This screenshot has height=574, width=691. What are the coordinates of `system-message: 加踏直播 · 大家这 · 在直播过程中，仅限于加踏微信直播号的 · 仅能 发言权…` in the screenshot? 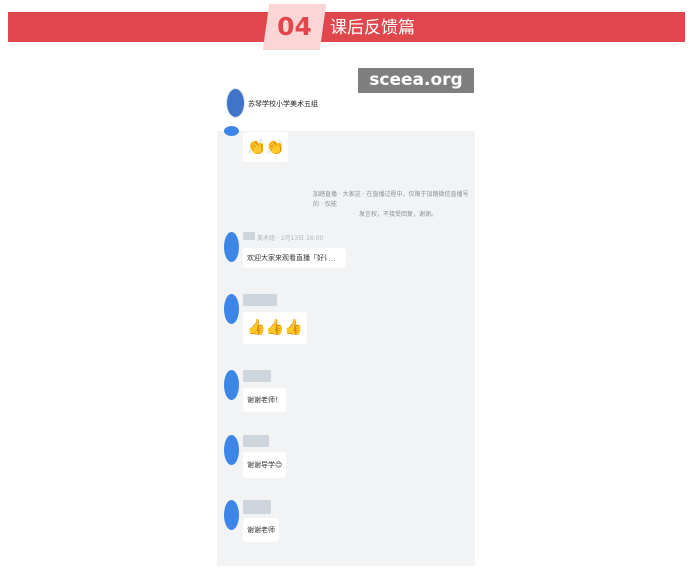 It's located at (393, 205).